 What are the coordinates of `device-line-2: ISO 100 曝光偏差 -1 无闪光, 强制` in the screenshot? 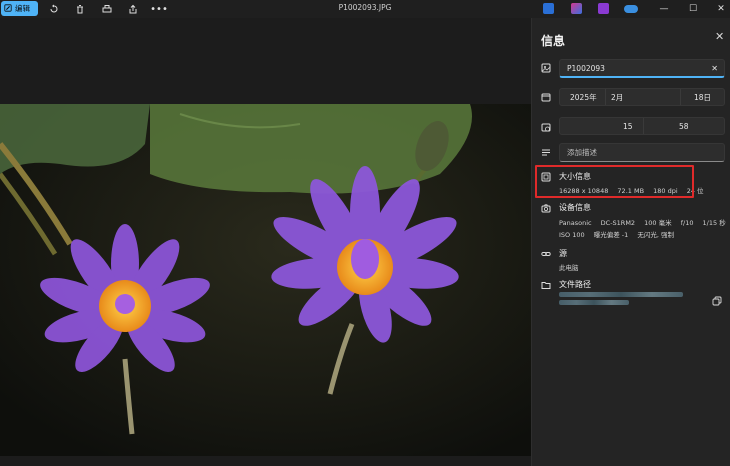 It's located at (620, 234).